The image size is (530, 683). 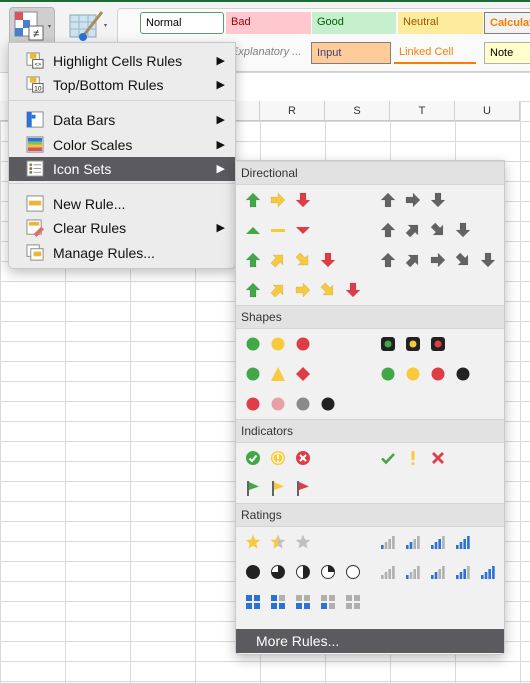 What do you see at coordinates (182, 23) in the screenshot?
I see `cell-style-normal: Normal` at bounding box center [182, 23].